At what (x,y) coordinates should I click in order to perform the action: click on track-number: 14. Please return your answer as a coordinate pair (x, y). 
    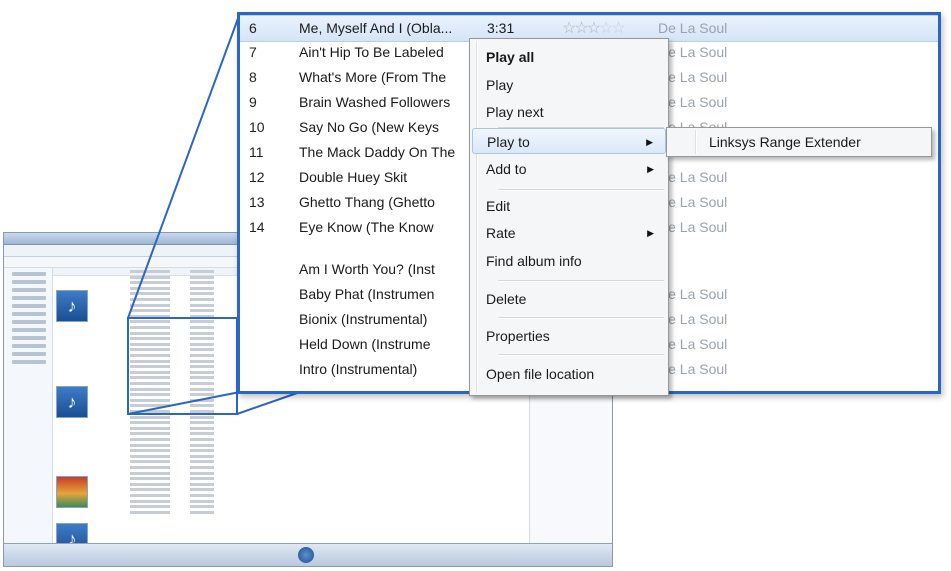
    Looking at the image, I should click on (257, 227).